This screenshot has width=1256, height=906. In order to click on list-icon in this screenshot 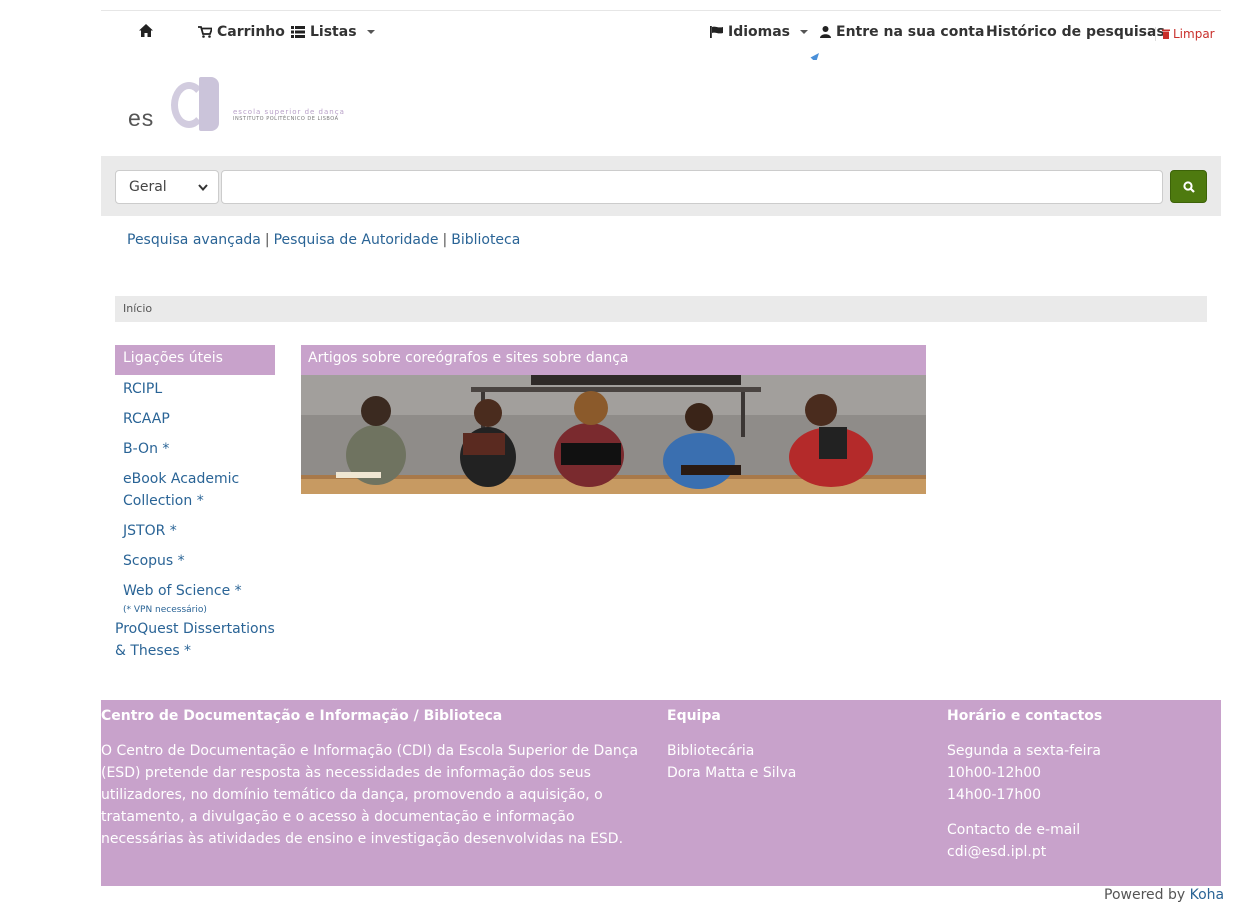, I will do `click(298, 32)`.